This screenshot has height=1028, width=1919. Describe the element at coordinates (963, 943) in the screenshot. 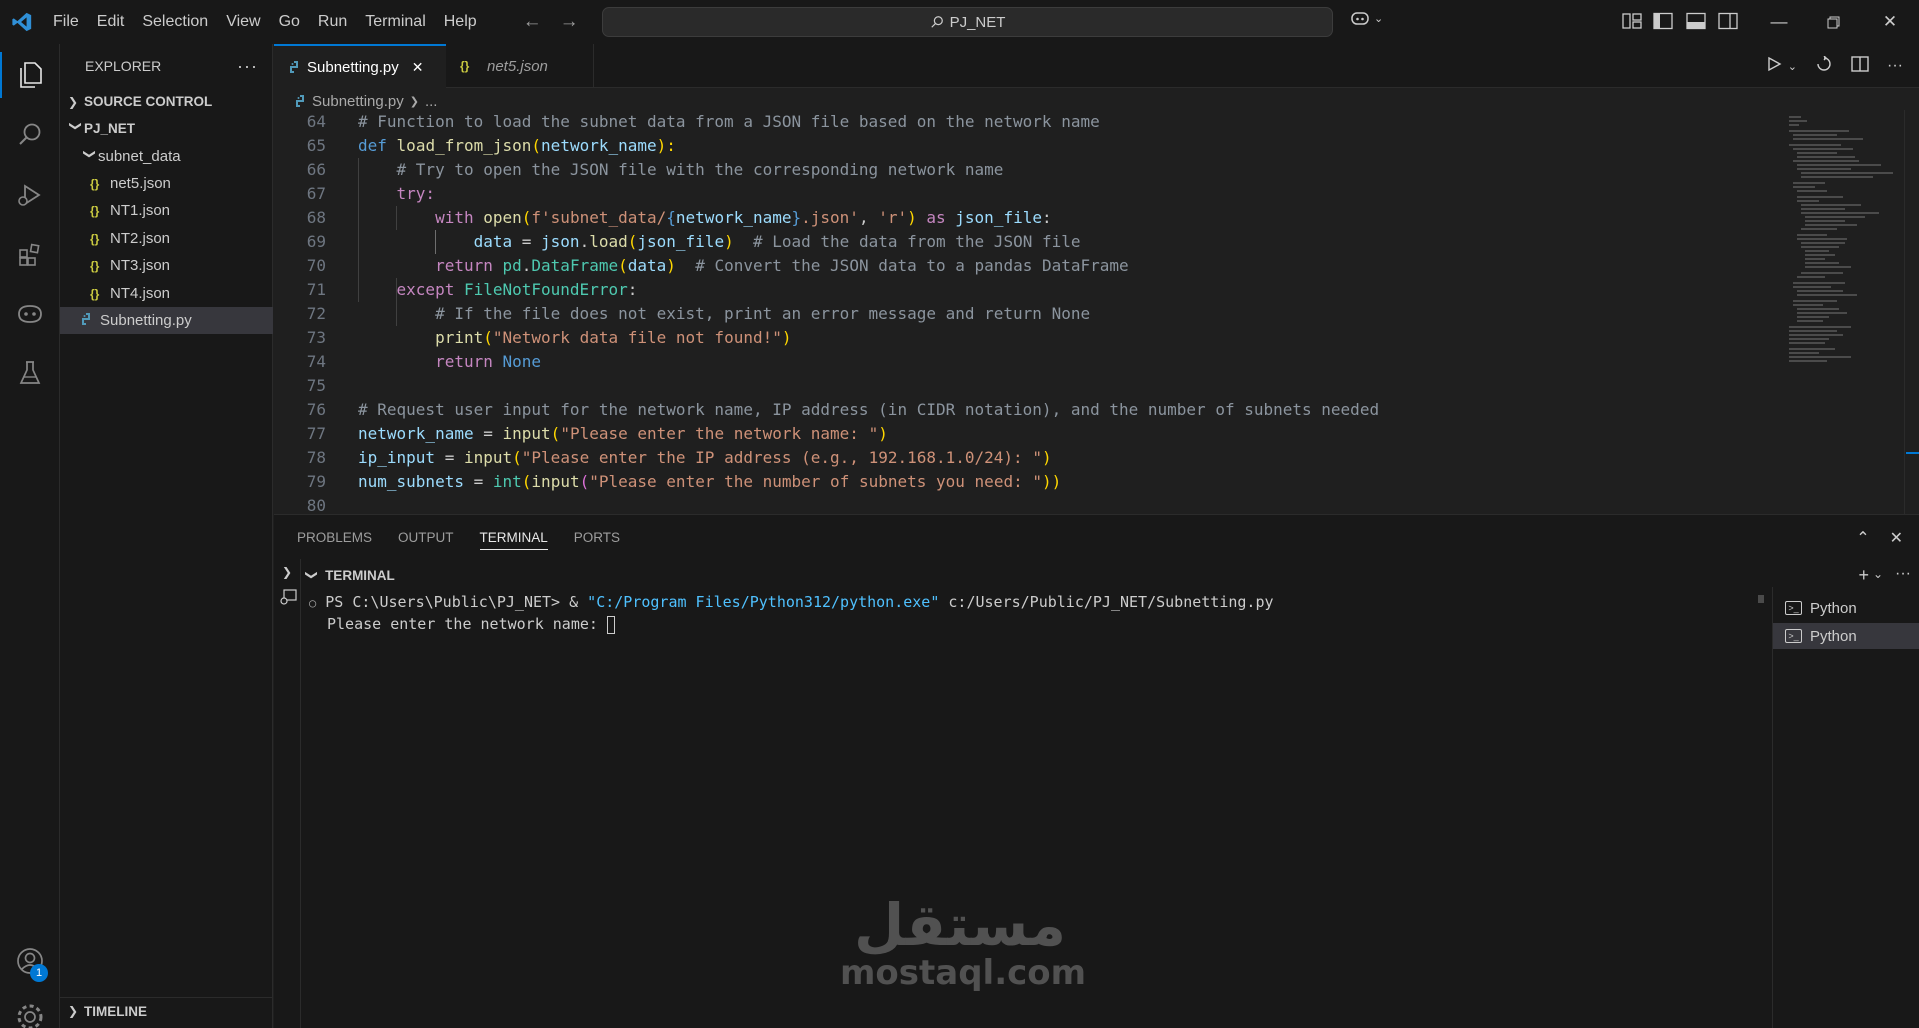

I see `mostaql-watermark-logo: مستقل mostaql.com` at that location.